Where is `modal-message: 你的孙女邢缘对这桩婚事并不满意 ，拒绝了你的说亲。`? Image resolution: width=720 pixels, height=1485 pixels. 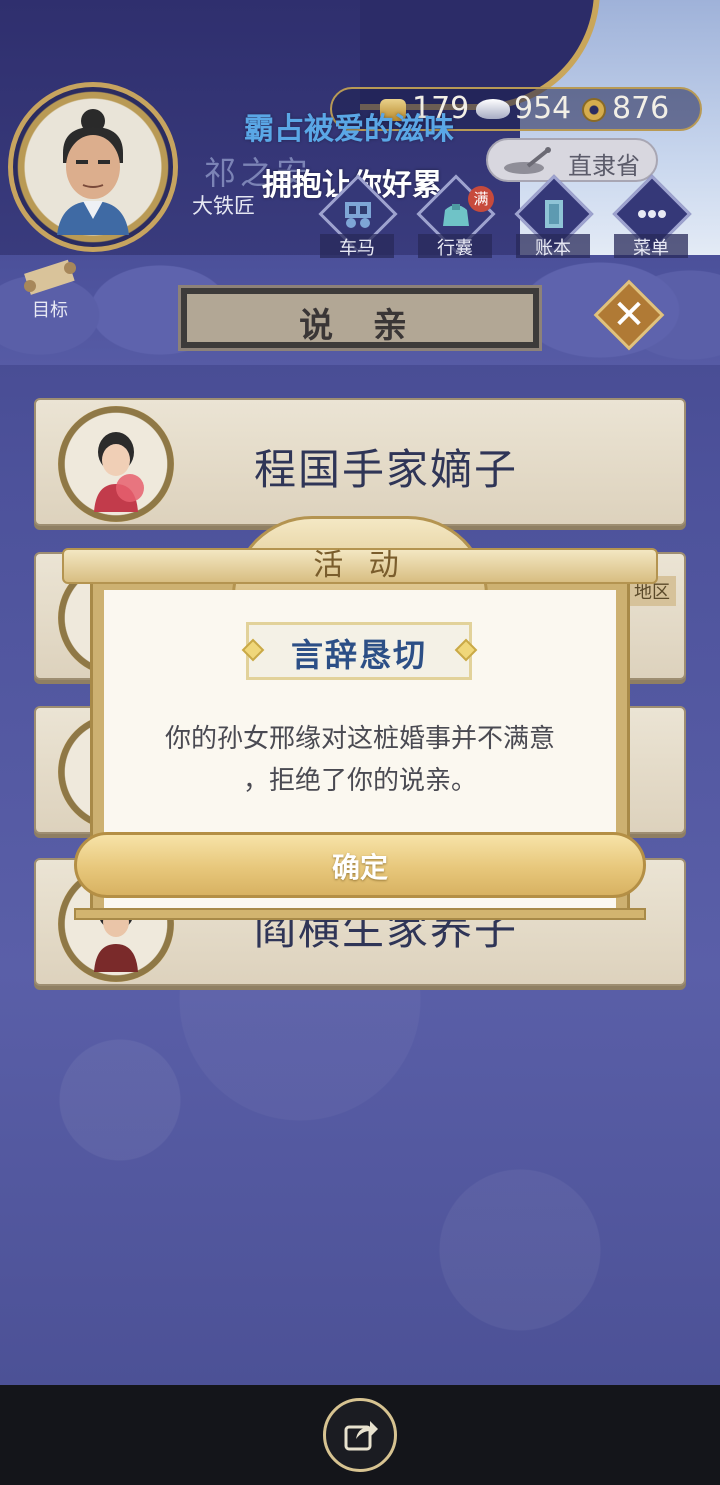
modal-message: 你的孙女邢缘对这桩婚事并不满意 ，拒绝了你的说亲。 is located at coordinates (360, 760).